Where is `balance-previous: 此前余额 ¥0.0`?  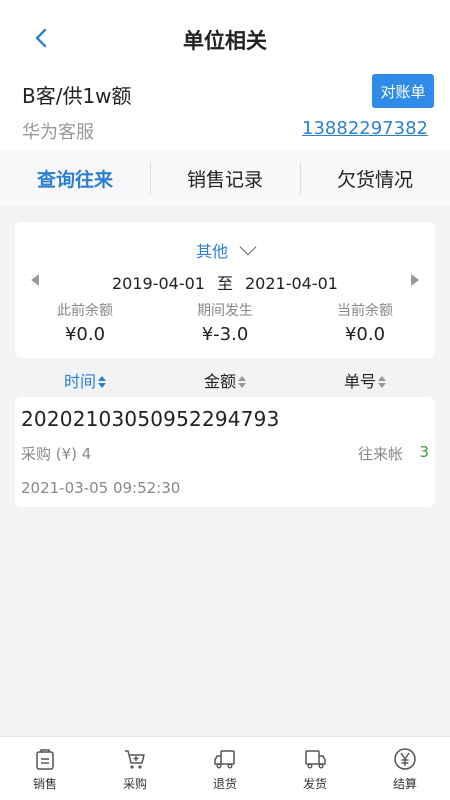
balance-previous: 此前余额 ¥0.0 is located at coordinates (85, 322).